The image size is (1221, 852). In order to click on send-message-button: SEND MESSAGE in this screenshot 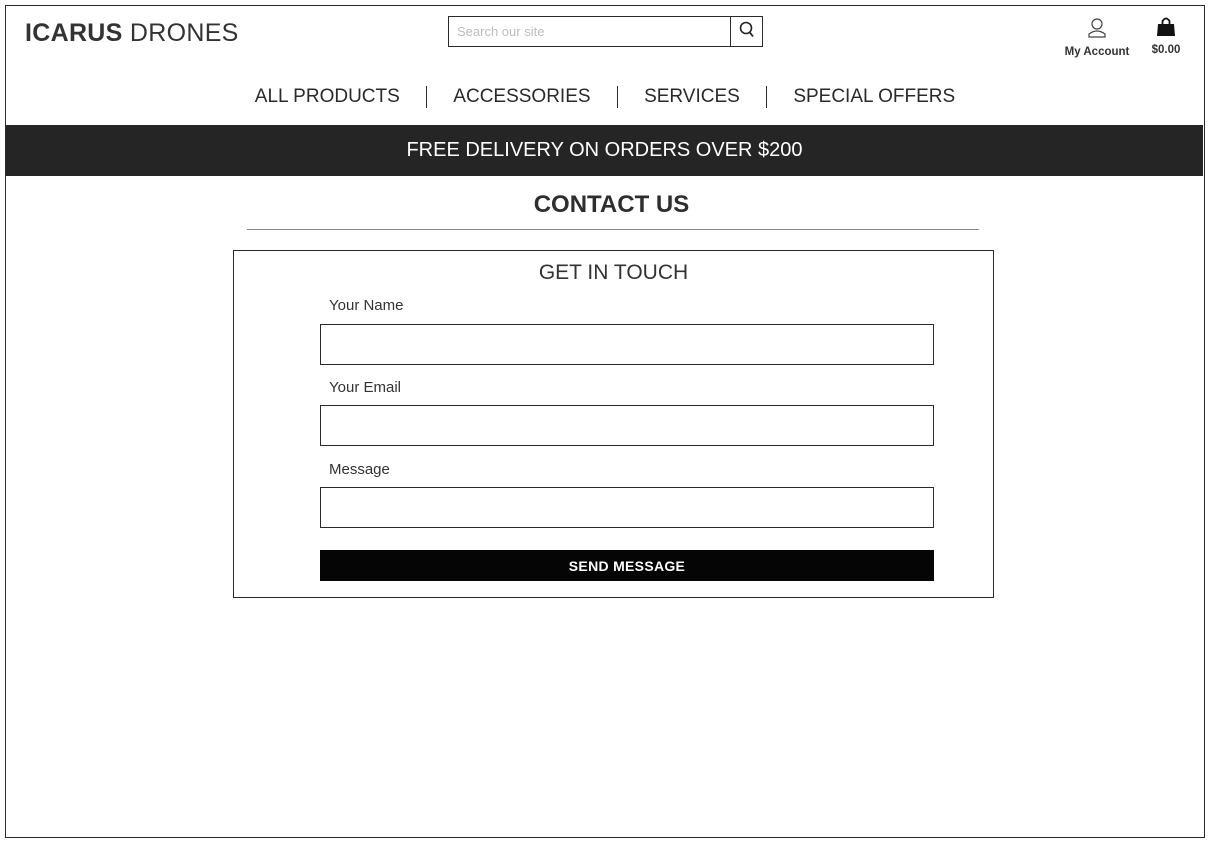, I will do `click(627, 565)`.